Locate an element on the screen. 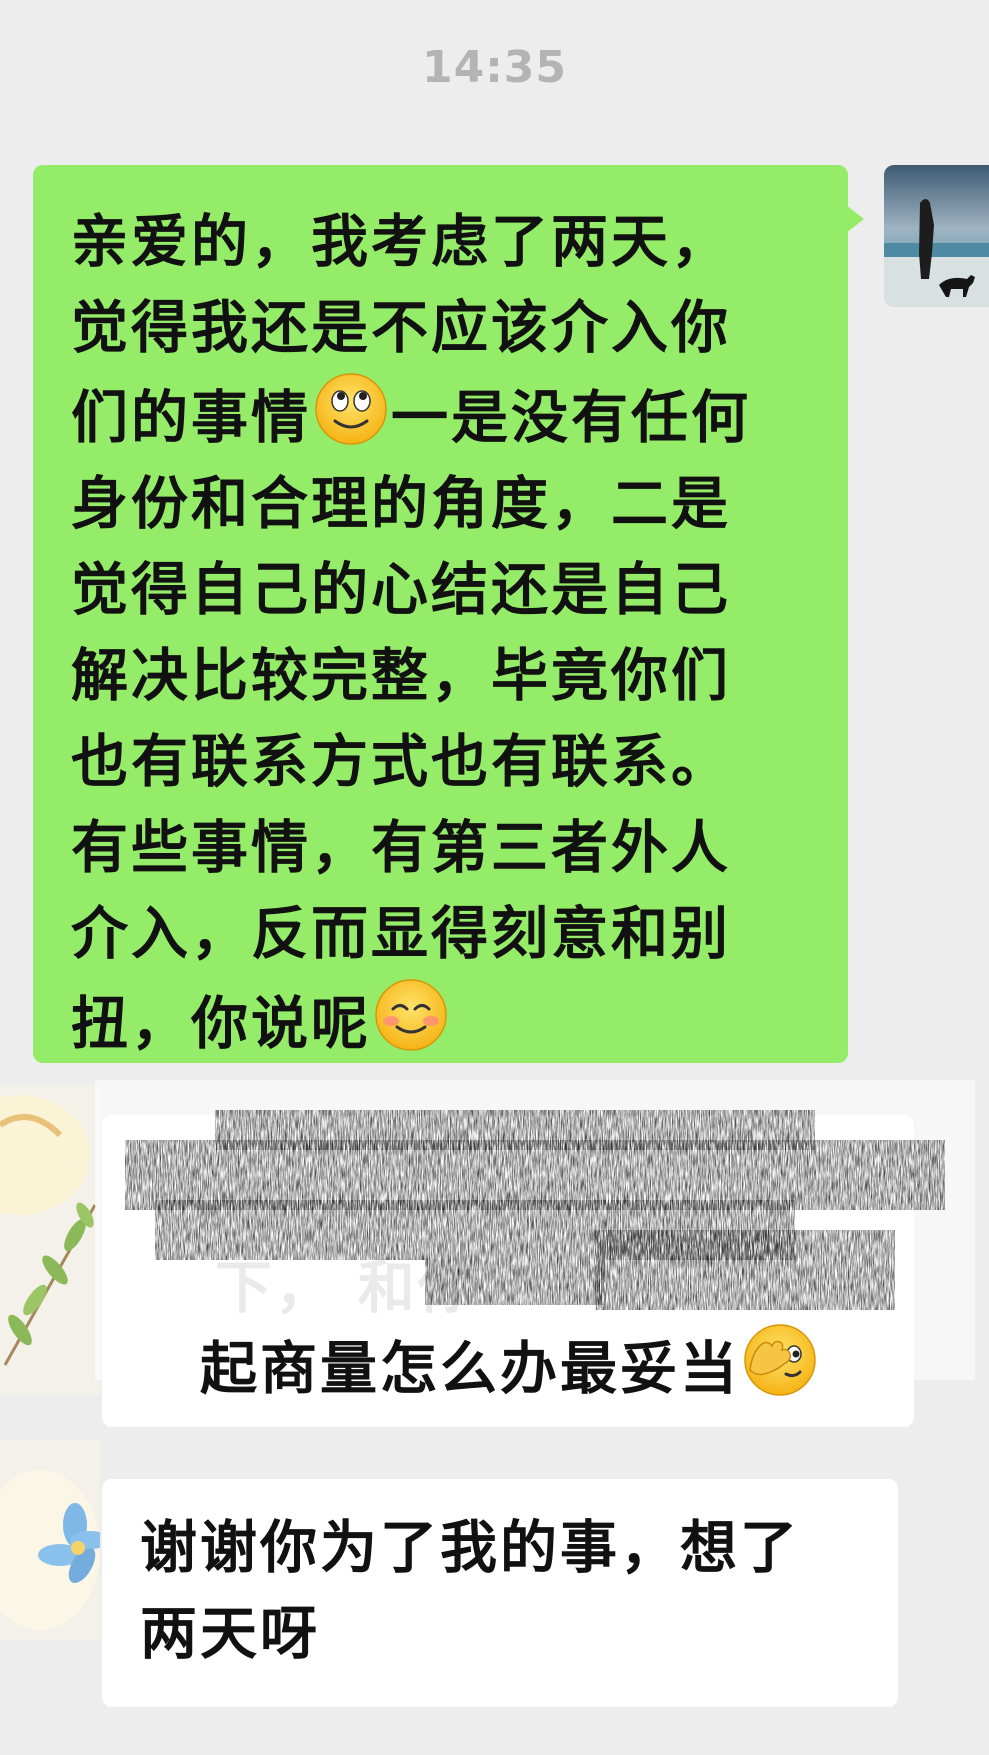 The image size is (989, 1755). incoming-message-line: 起商量怎么办最妥当 is located at coordinates (510, 1364).